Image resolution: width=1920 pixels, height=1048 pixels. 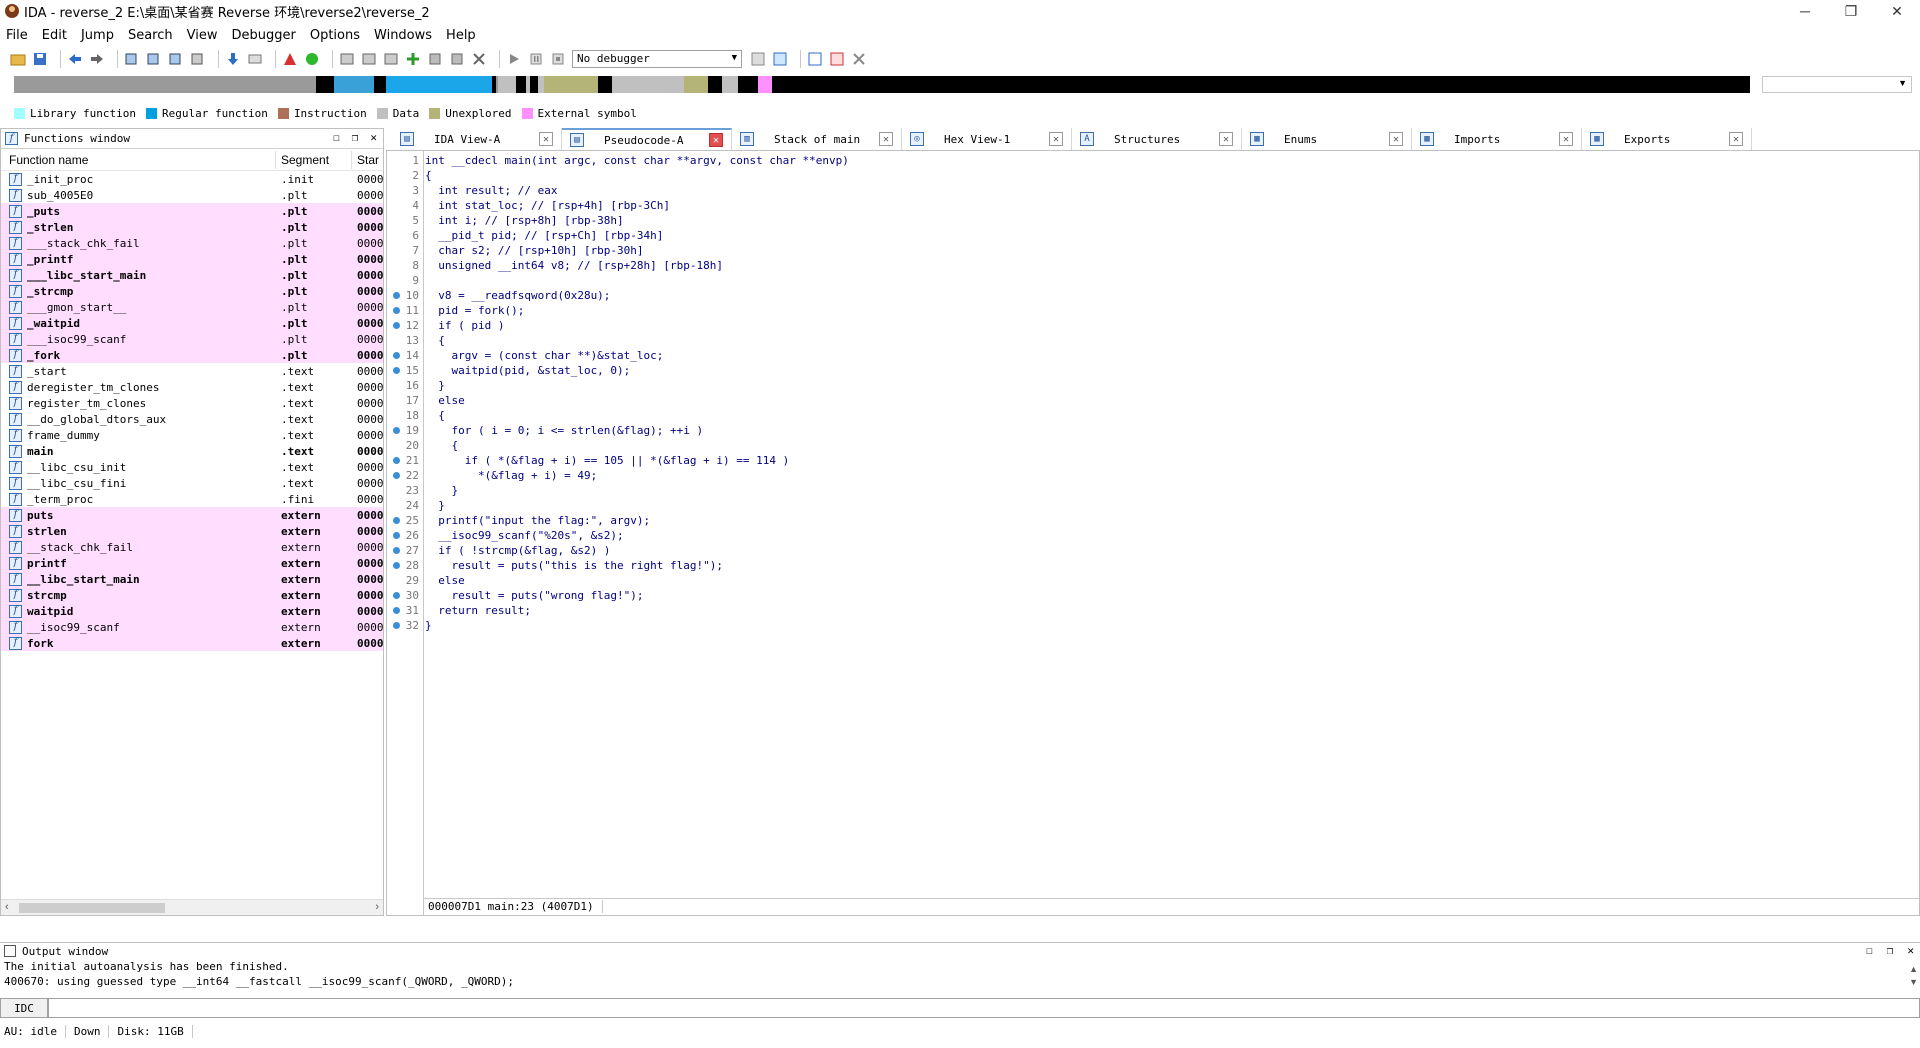 What do you see at coordinates (1913, 976) in the screenshot?
I see `output-scrollbar: ▲ ▼` at bounding box center [1913, 976].